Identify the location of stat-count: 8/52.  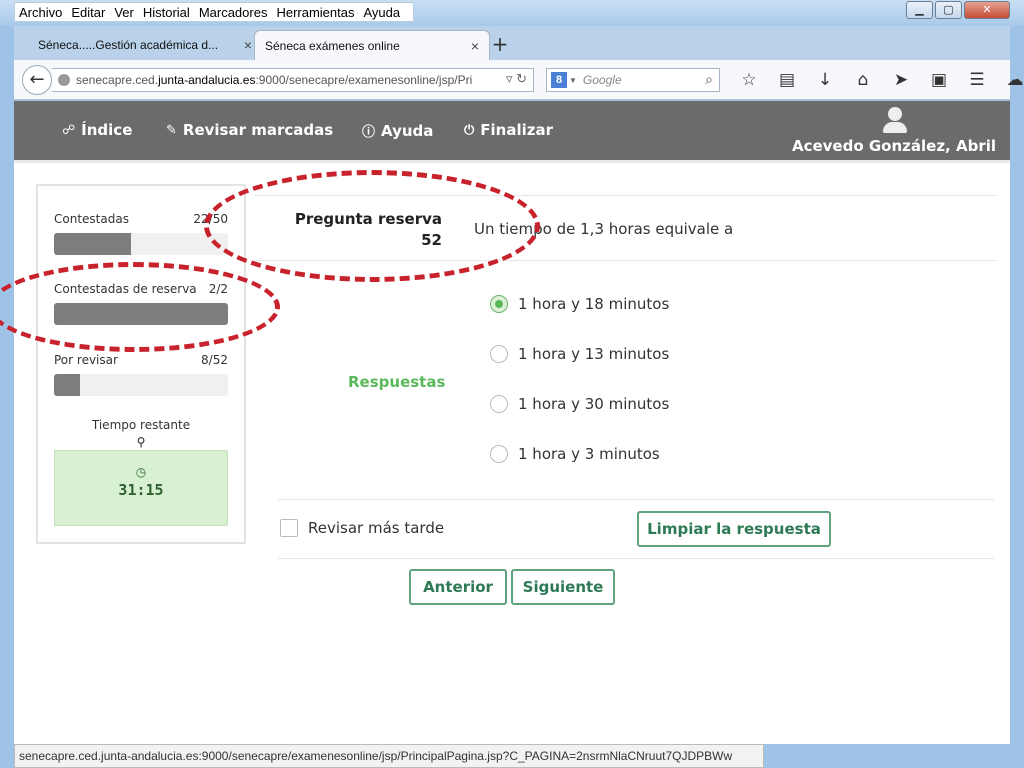
(214, 360).